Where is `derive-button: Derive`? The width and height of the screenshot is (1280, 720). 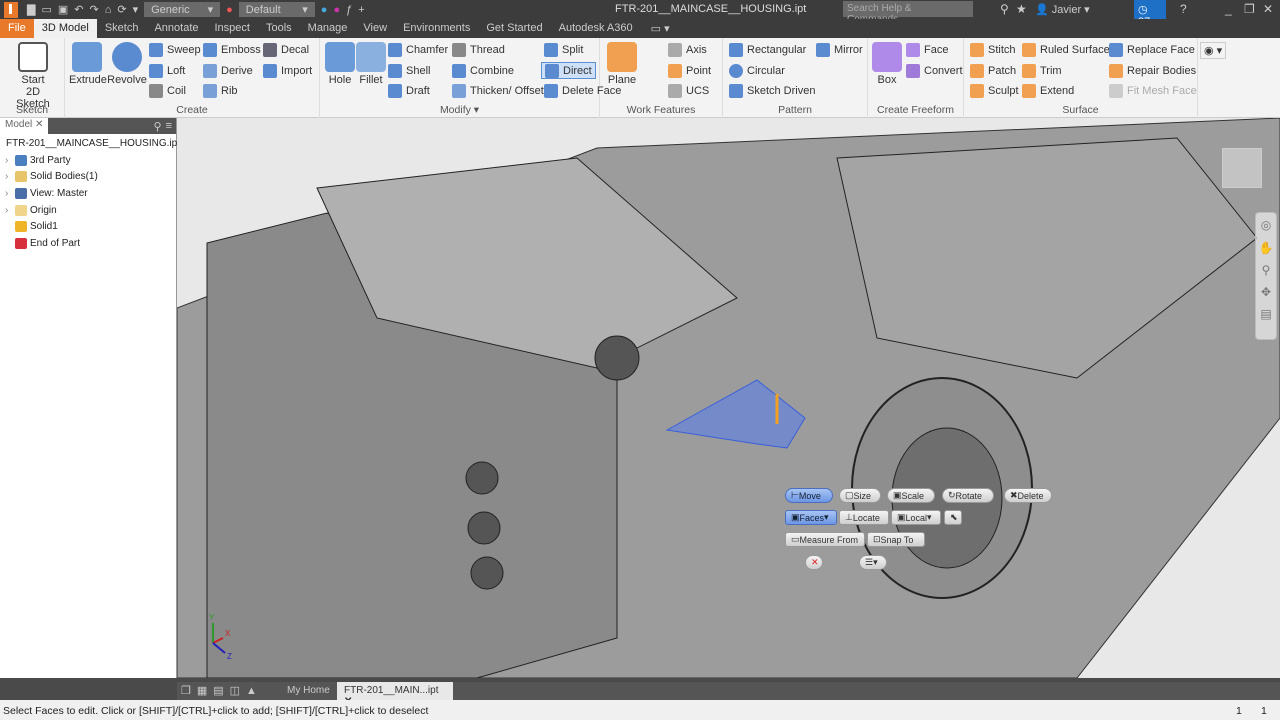 derive-button: Derive is located at coordinates (228, 71).